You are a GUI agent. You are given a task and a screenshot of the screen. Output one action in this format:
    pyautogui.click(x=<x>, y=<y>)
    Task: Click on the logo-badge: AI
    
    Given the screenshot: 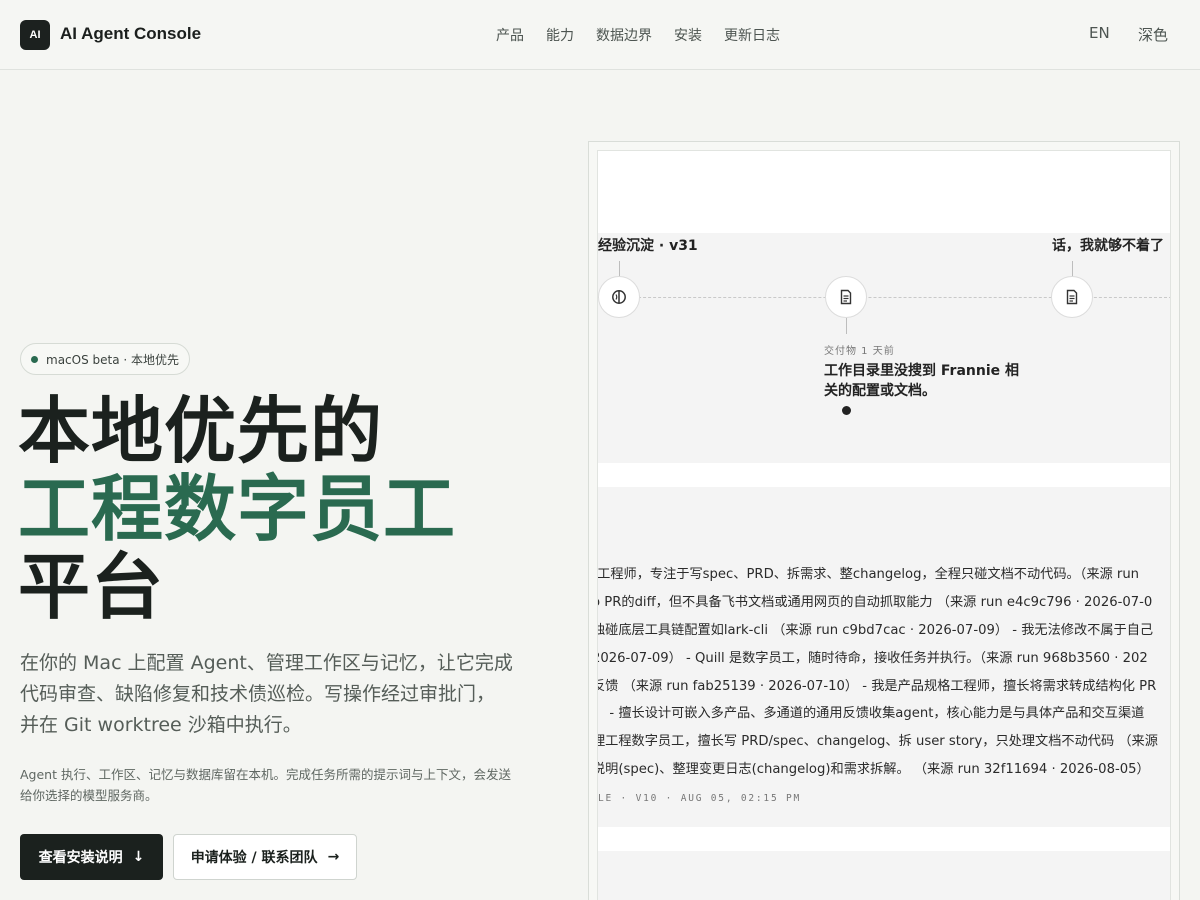 What is the action you would take?
    pyautogui.click(x=35, y=35)
    